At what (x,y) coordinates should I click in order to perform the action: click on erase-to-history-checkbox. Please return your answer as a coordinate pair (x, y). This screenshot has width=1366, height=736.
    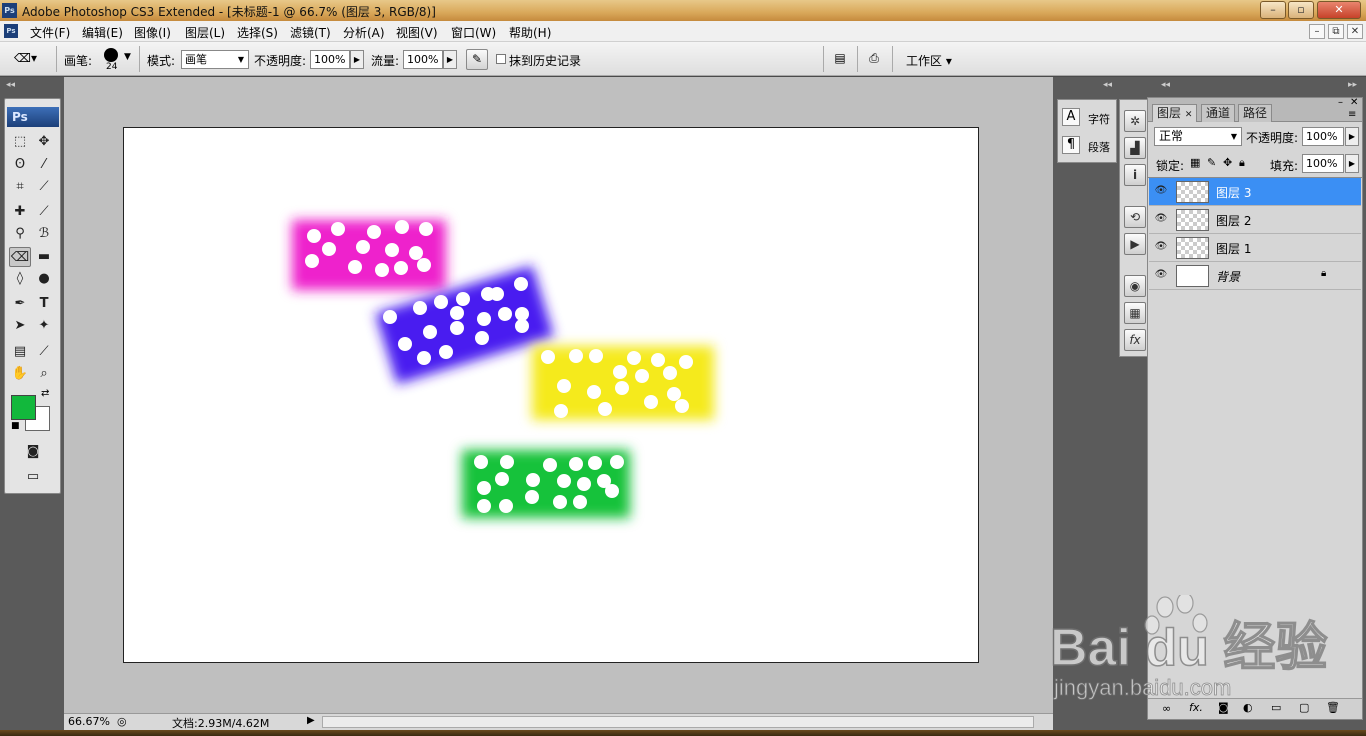
    Looking at the image, I should click on (501, 59).